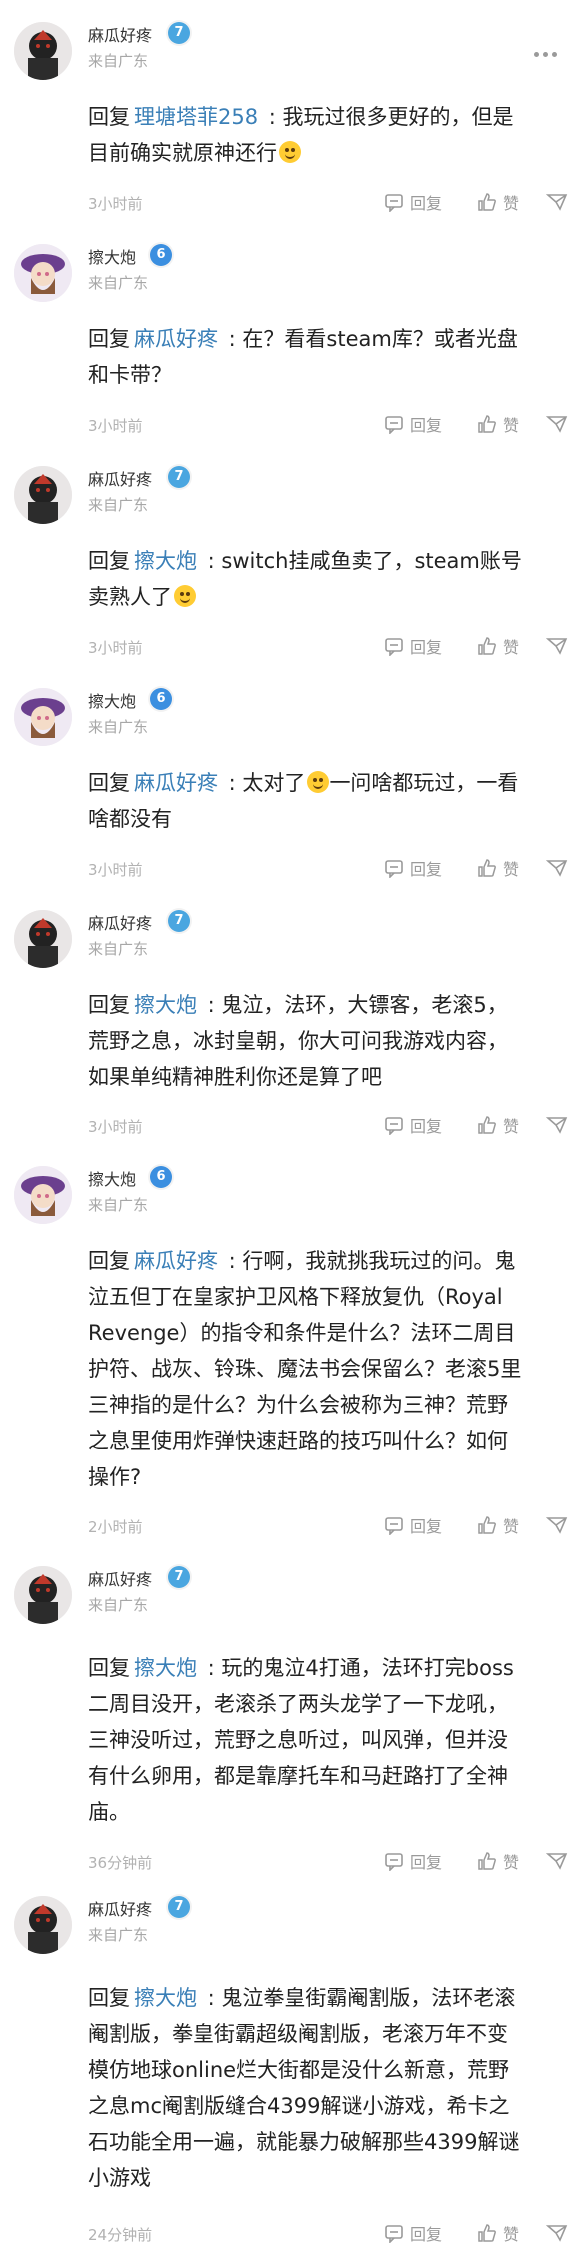  What do you see at coordinates (196, 117) in the screenshot?
I see `mention-link: 理塘塔菲258` at bounding box center [196, 117].